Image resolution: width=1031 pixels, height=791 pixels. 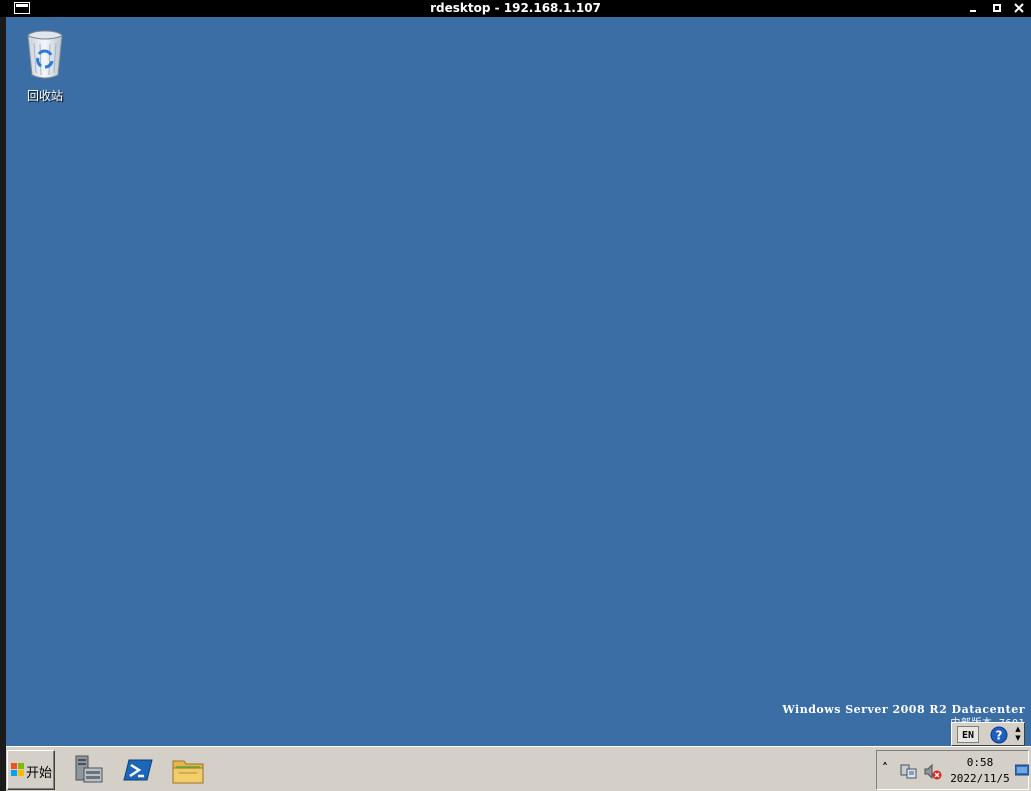 I want to click on minimize-button, so click(x=974, y=8).